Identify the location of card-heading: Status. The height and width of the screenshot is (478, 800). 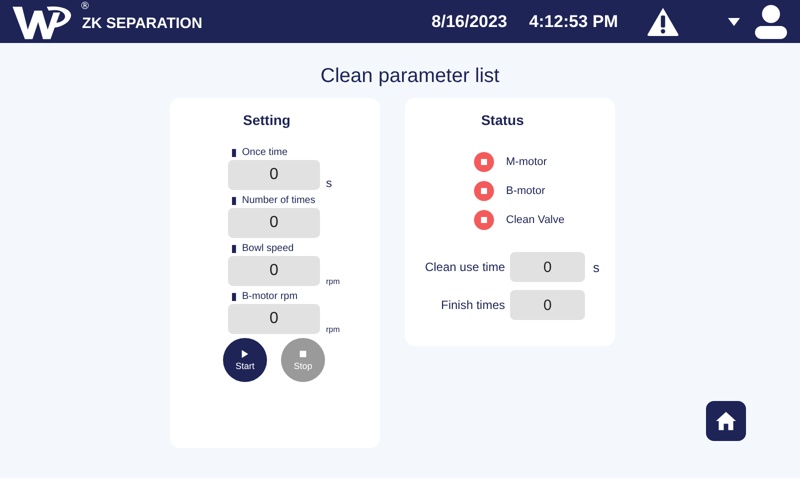
(502, 120).